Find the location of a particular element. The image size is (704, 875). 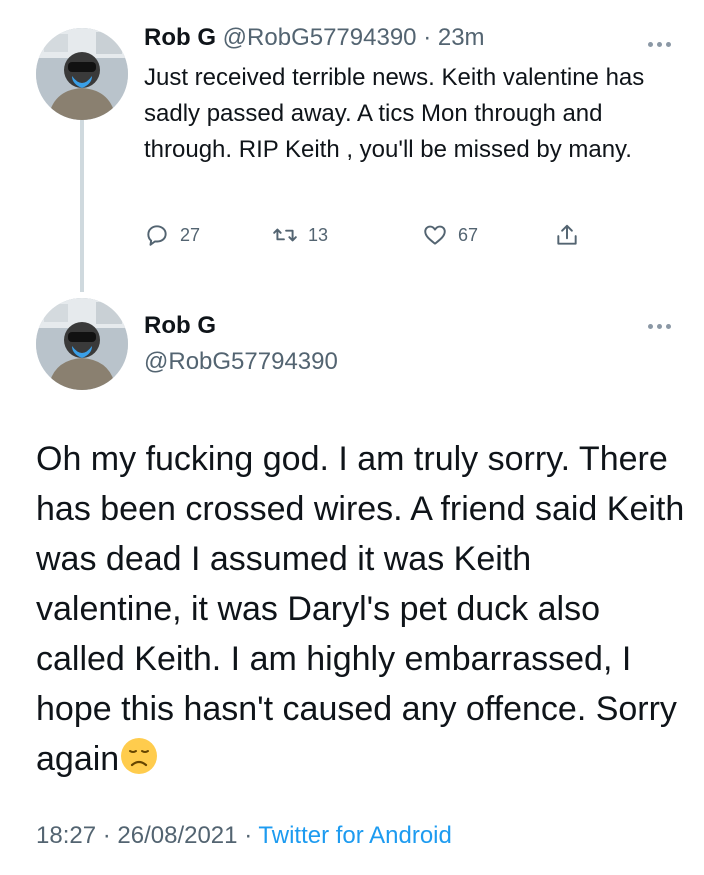

parent-tweet-actions: 27 13 67 is located at coordinates (370, 237).